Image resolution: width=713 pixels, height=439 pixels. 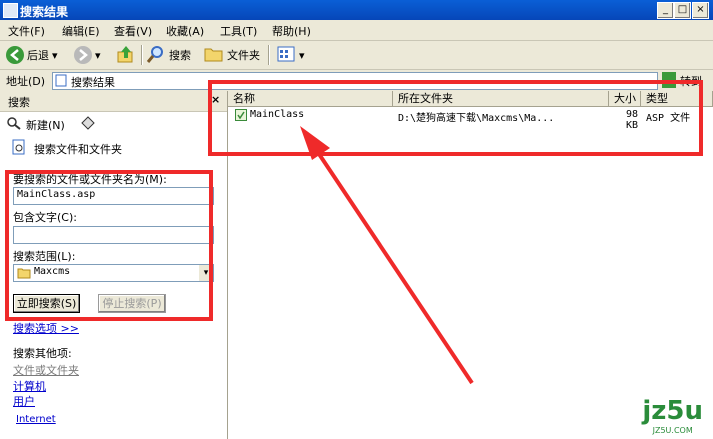 I want to click on watermark-sub-text: JZ5U.COM, so click(x=672, y=430).